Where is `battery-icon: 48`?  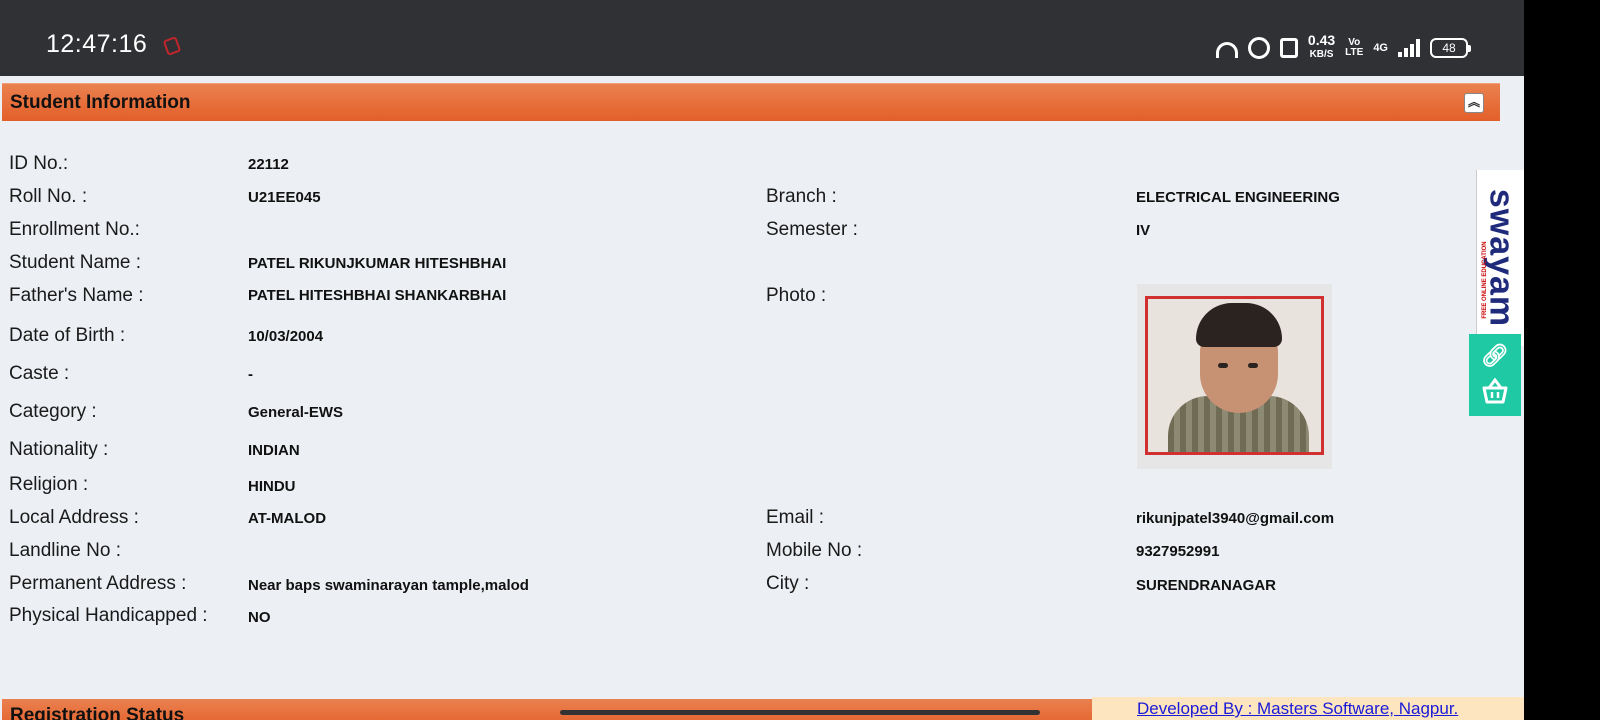
battery-icon: 48 is located at coordinates (1450, 47).